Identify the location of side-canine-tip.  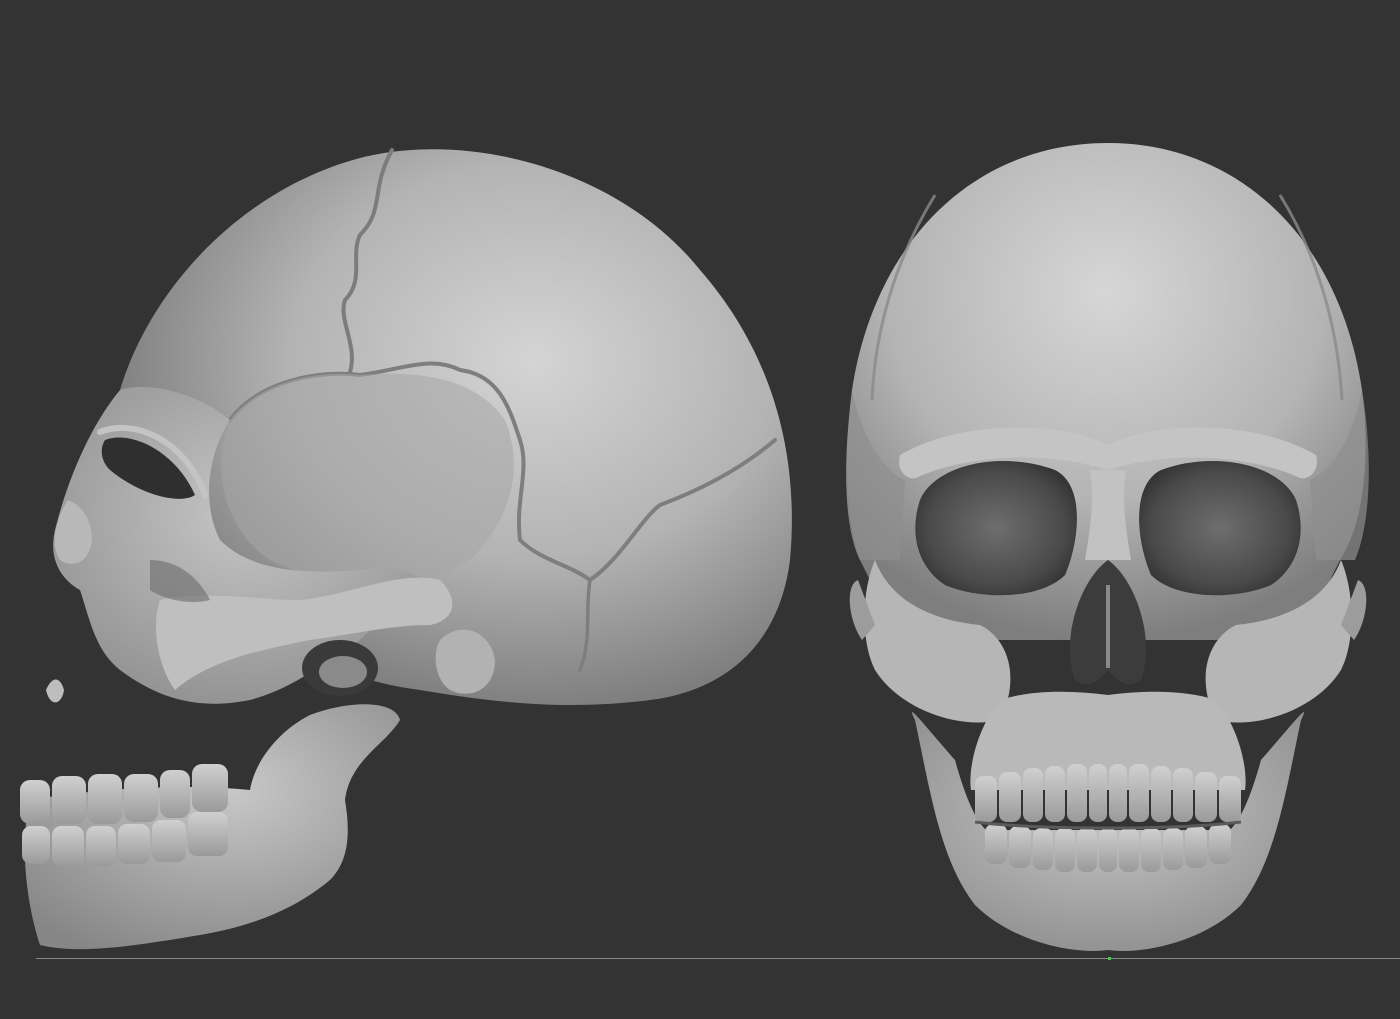
(55, 691).